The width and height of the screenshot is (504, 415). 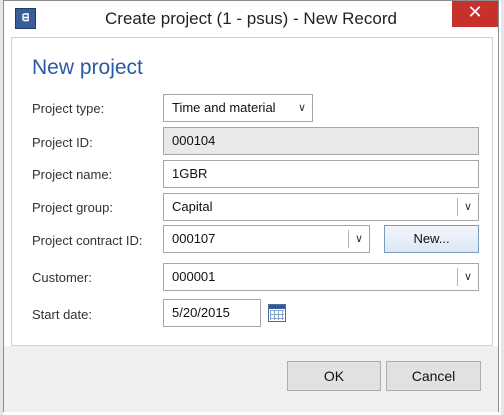 I want to click on close-icon: ✕, so click(x=475, y=12).